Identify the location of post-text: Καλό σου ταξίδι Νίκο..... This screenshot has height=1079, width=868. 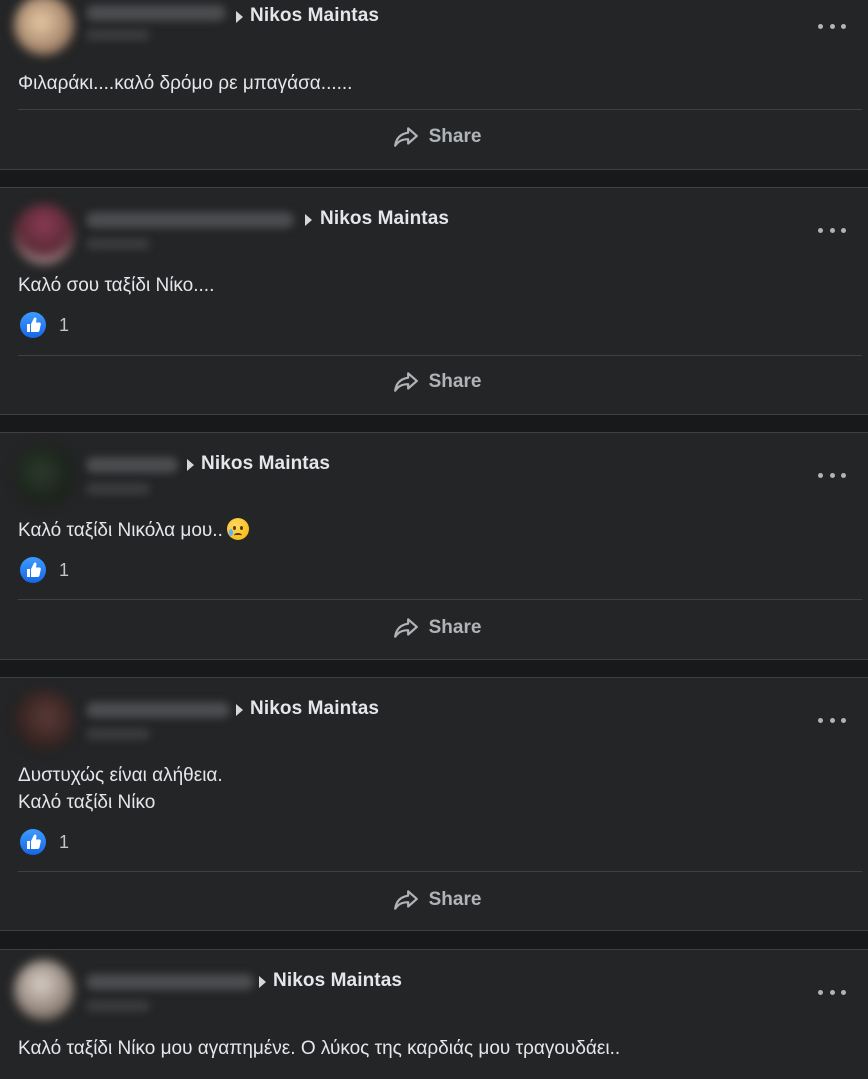
(116, 285).